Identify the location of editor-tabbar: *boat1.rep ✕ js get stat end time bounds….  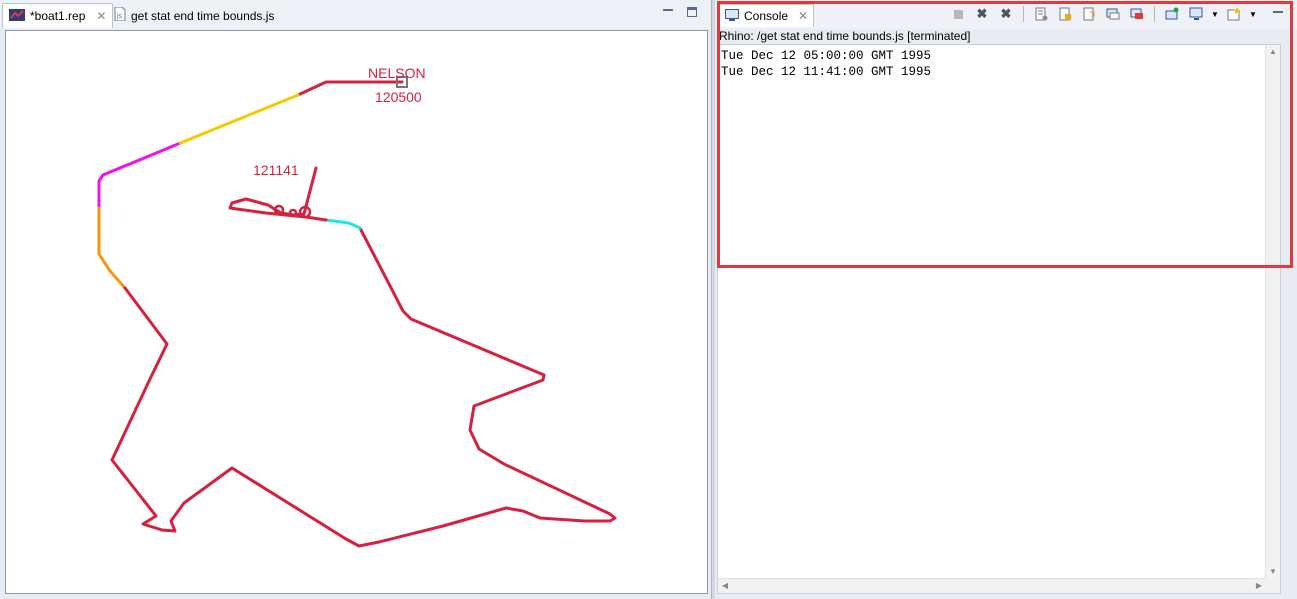
(355, 14).